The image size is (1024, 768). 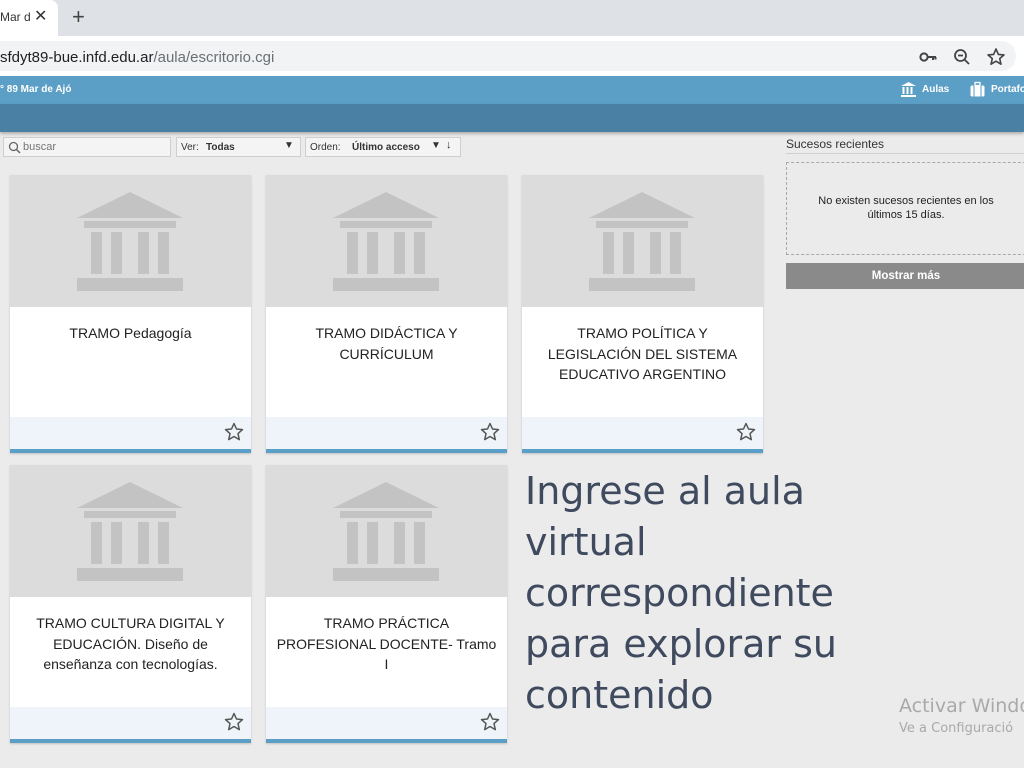 I want to click on nav-portafolio-label: Portafo, so click(x=1007, y=89).